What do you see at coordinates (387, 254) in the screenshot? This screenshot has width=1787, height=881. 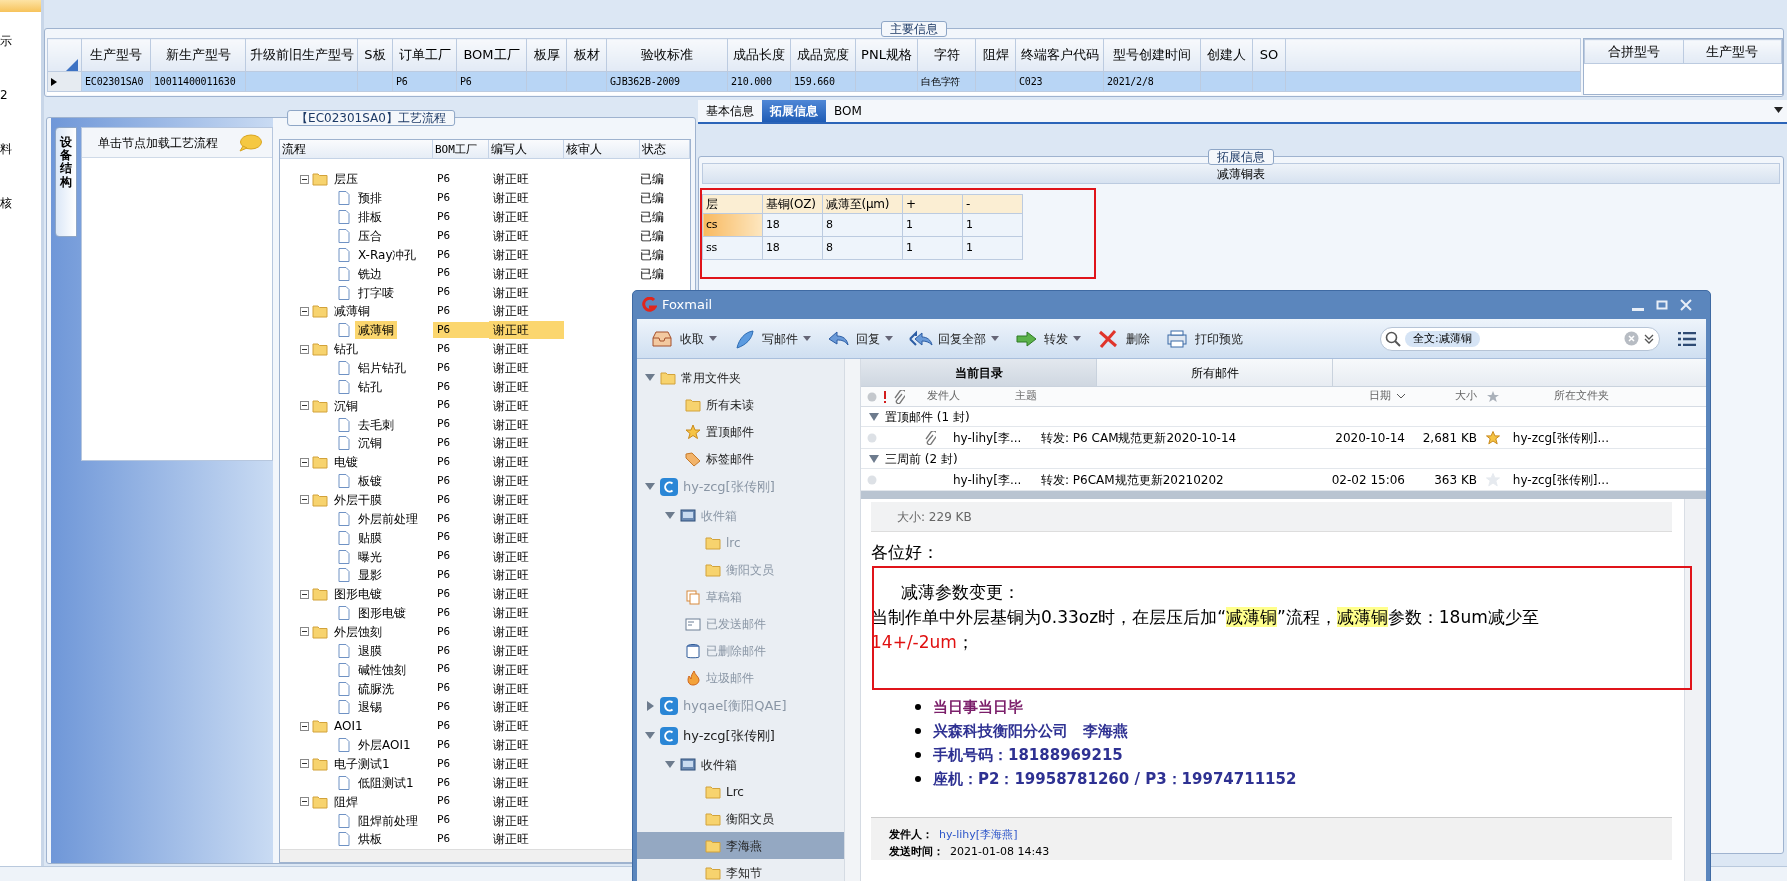 I see `tree-item: X-Ray冲孔` at bounding box center [387, 254].